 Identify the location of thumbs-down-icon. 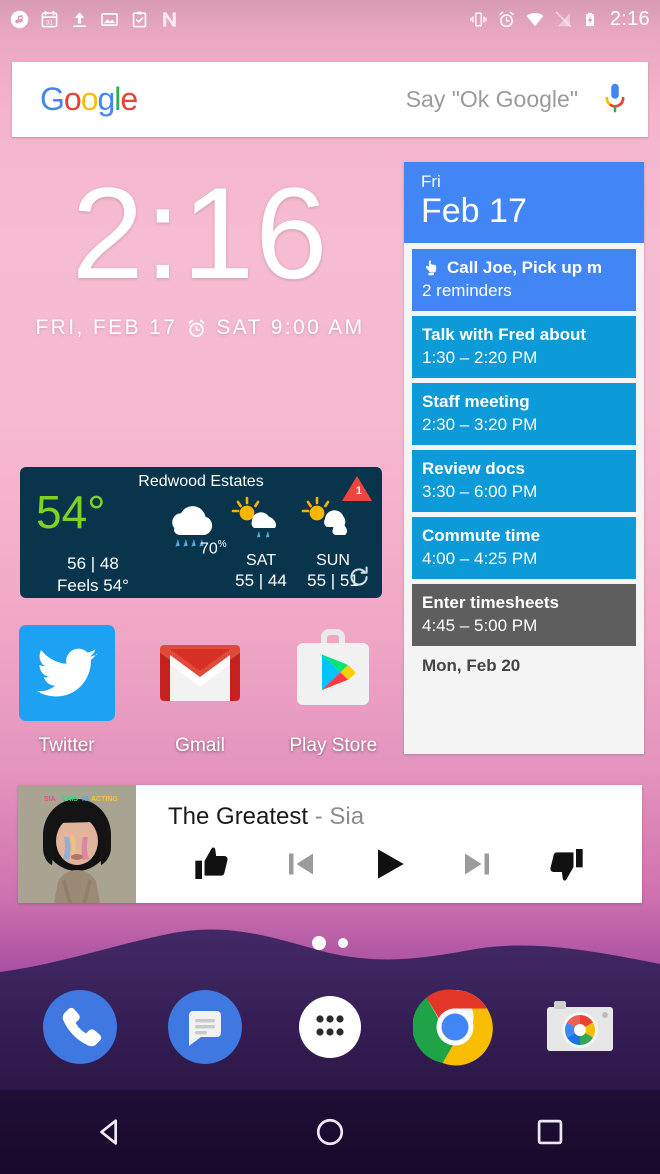
(566, 864).